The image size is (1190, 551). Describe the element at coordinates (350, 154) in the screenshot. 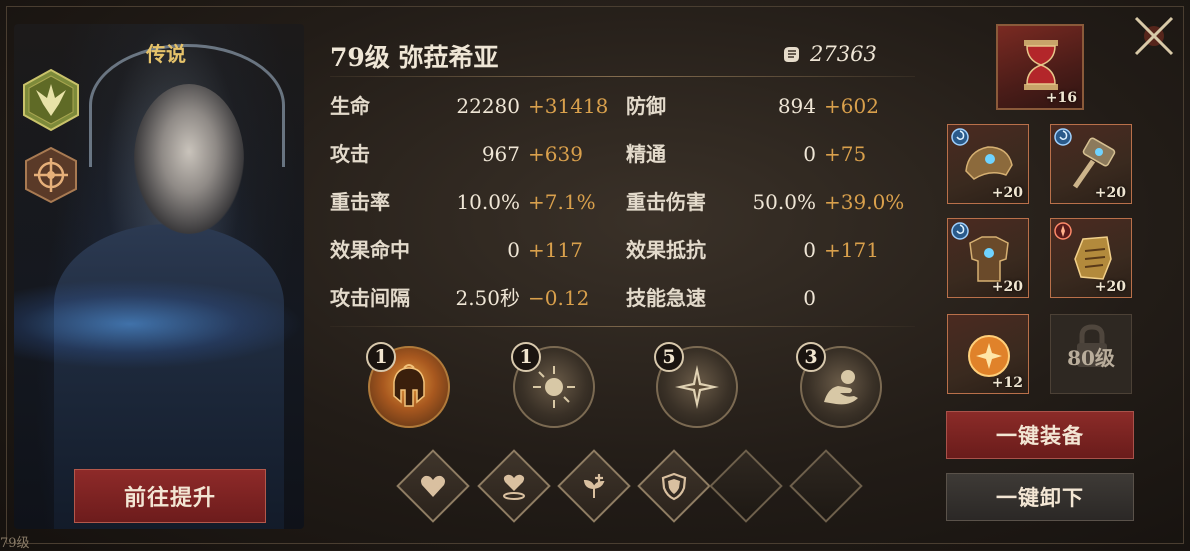

I see `stat-label: 攻击` at that location.